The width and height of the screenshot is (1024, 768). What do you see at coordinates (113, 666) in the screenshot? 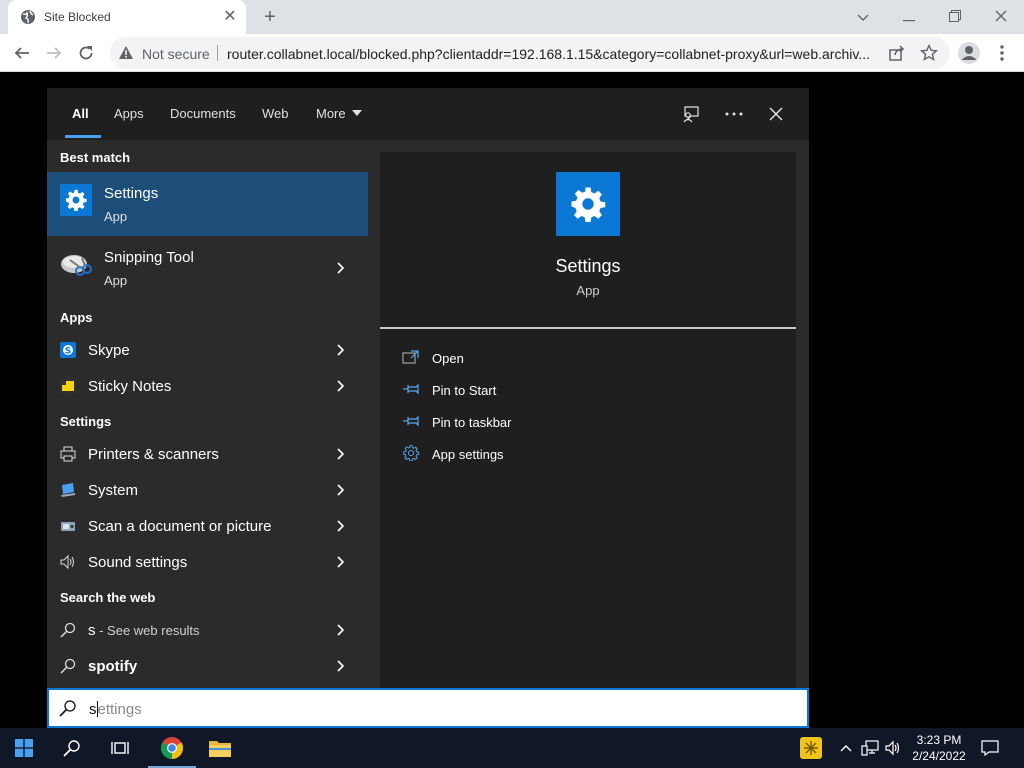
I see `result-label: spotify` at bounding box center [113, 666].